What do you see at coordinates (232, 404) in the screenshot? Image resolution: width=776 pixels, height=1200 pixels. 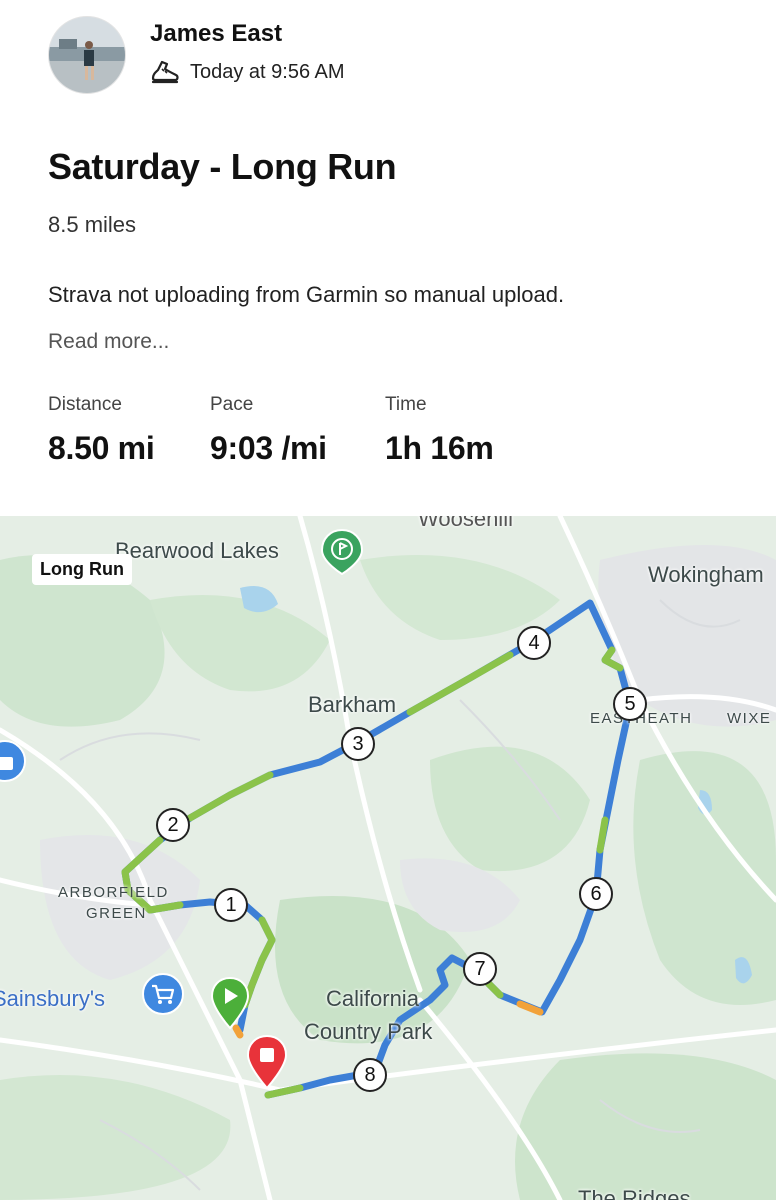 I see `stat-label: Pace` at bounding box center [232, 404].